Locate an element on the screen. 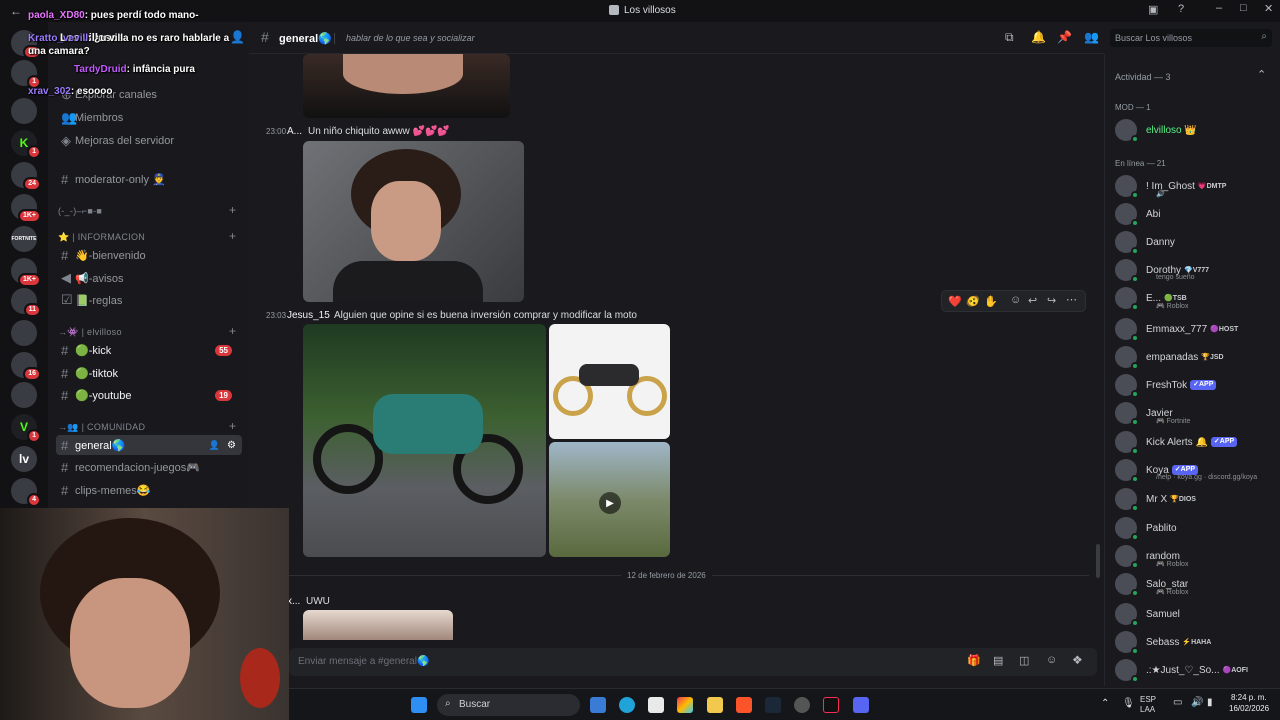  reaction-heart: ❤️ is located at coordinates (955, 301).